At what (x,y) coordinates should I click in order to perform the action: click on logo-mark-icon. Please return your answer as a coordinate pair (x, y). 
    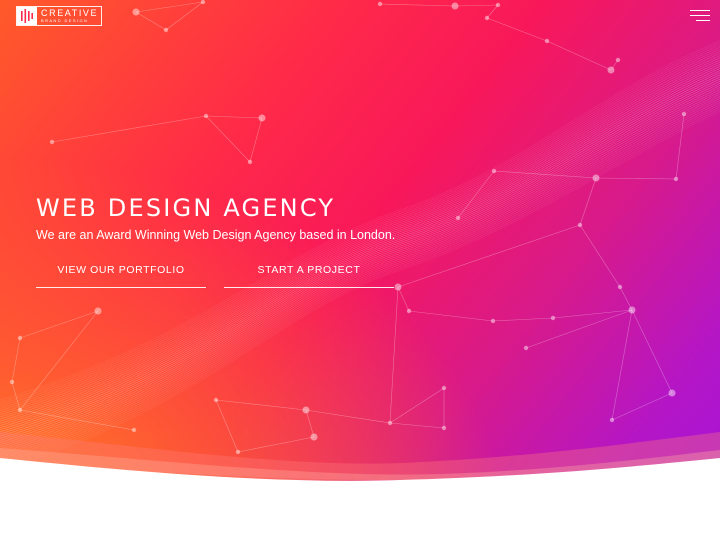
    Looking at the image, I should click on (27, 16).